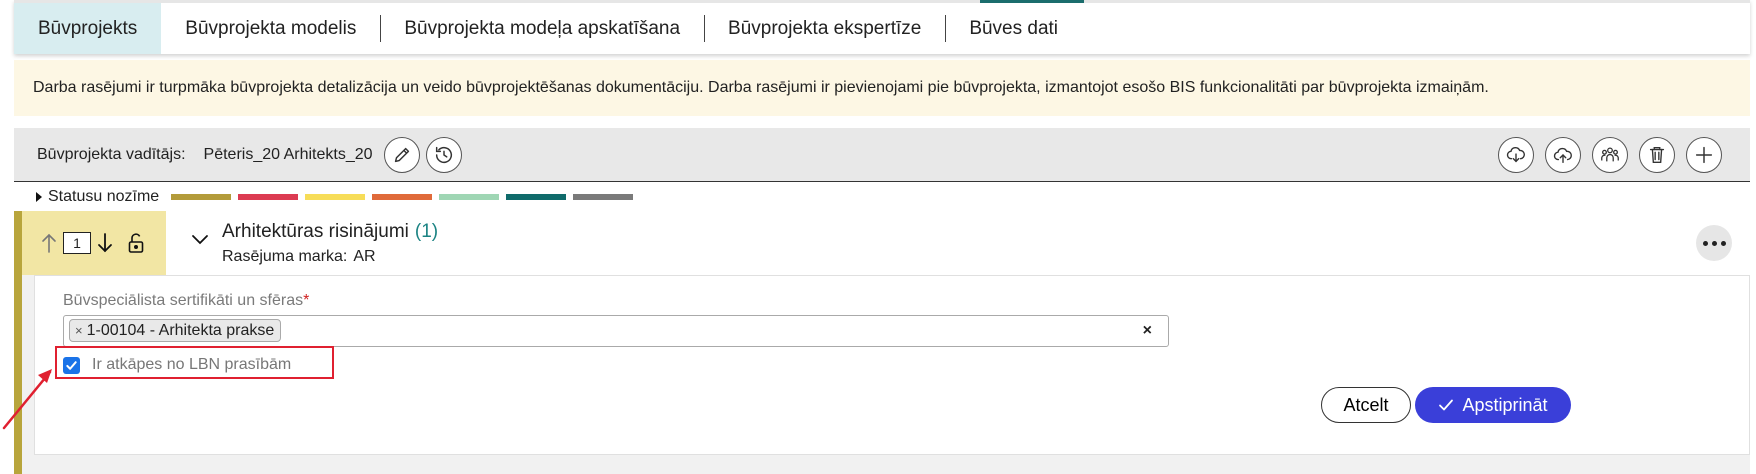 This screenshot has width=1756, height=474. I want to click on tab-ekspertize: Būvprojekta ekspertīze, so click(824, 28).